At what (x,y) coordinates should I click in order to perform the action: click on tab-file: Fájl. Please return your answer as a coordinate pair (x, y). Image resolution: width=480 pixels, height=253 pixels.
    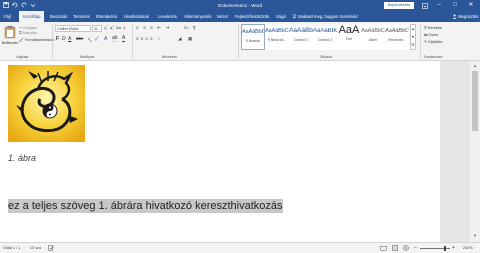
    Looking at the image, I should click on (7, 16).